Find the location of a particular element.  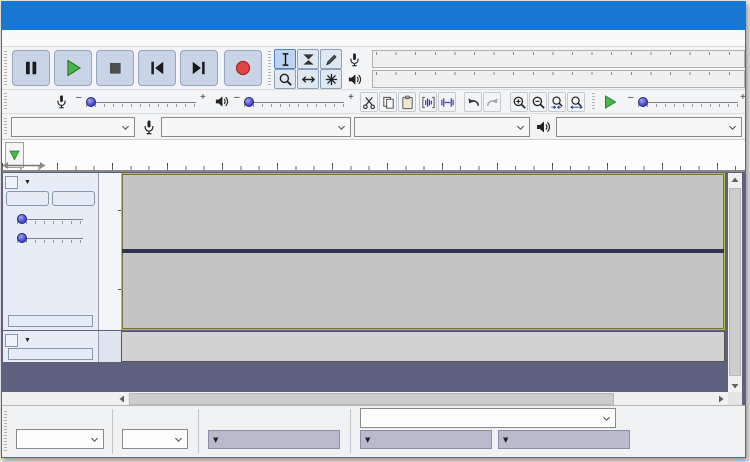

close-button is located at coordinates (725, 16).